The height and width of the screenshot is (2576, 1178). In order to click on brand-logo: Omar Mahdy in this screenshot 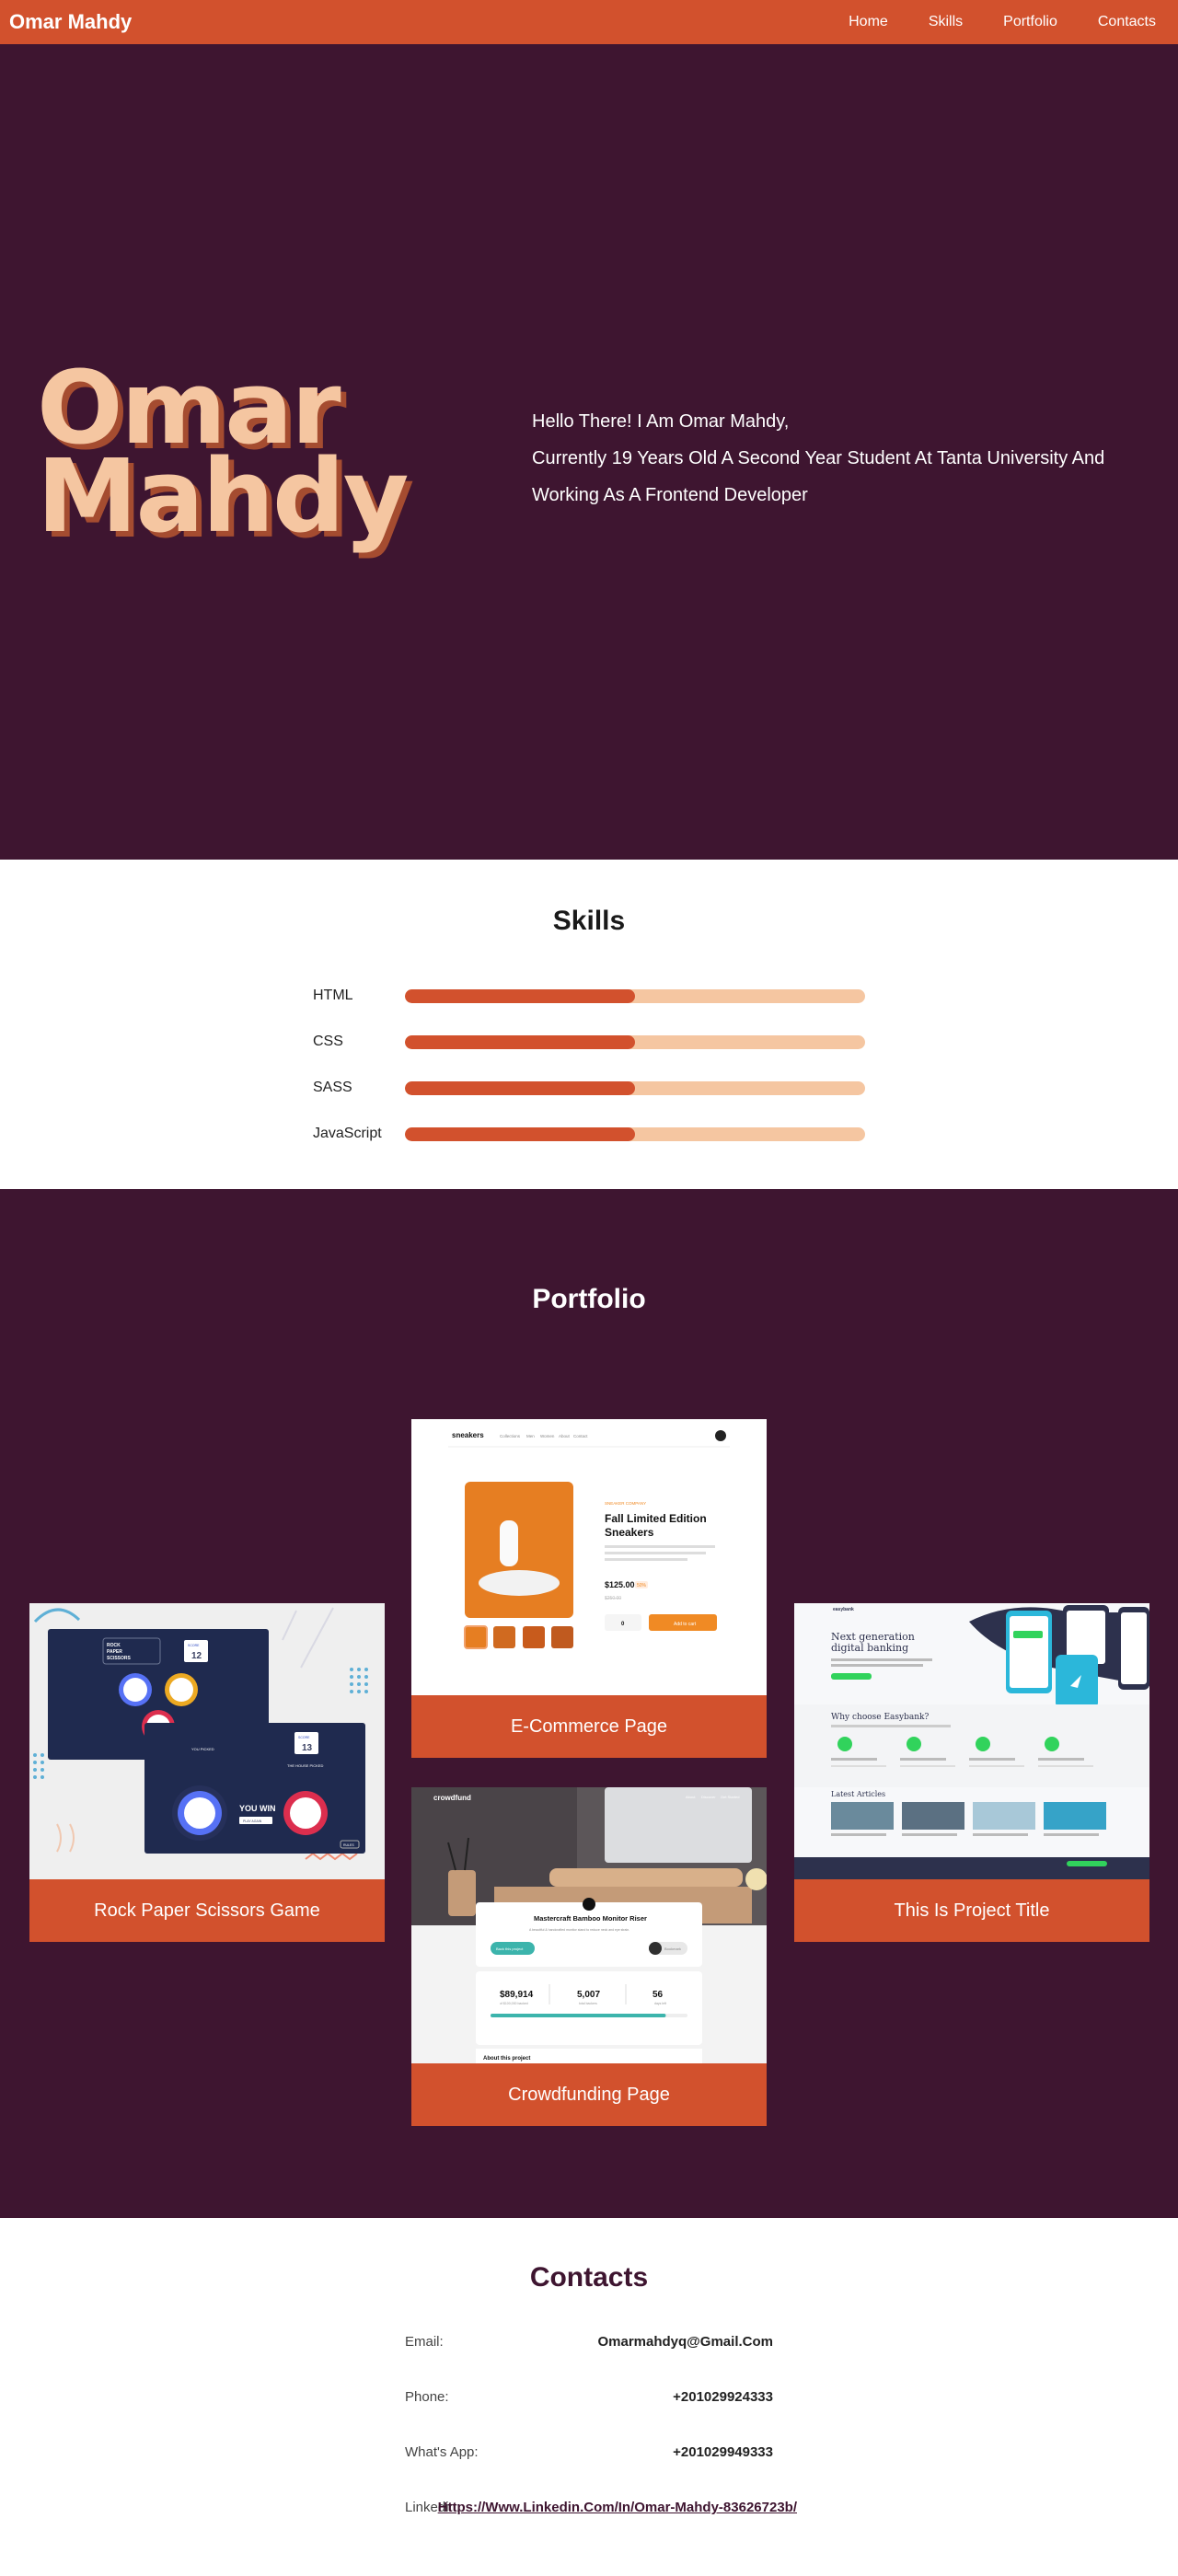, I will do `click(70, 22)`.